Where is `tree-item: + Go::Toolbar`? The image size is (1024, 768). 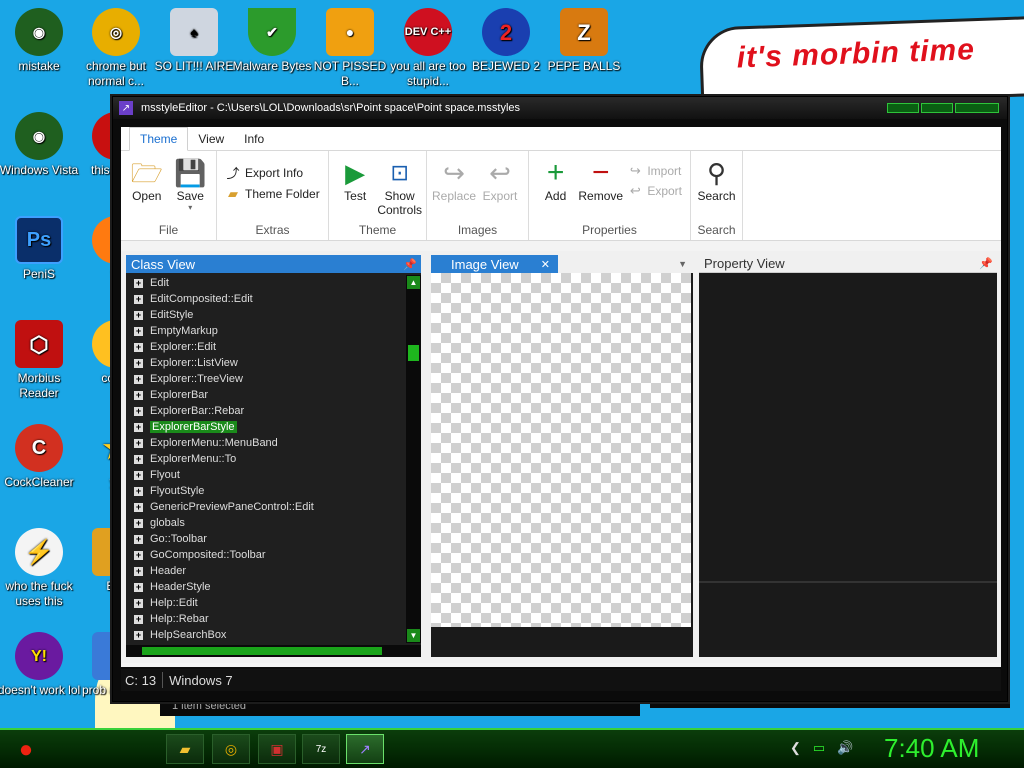
tree-item: + Go::Toolbar is located at coordinates (266, 539).